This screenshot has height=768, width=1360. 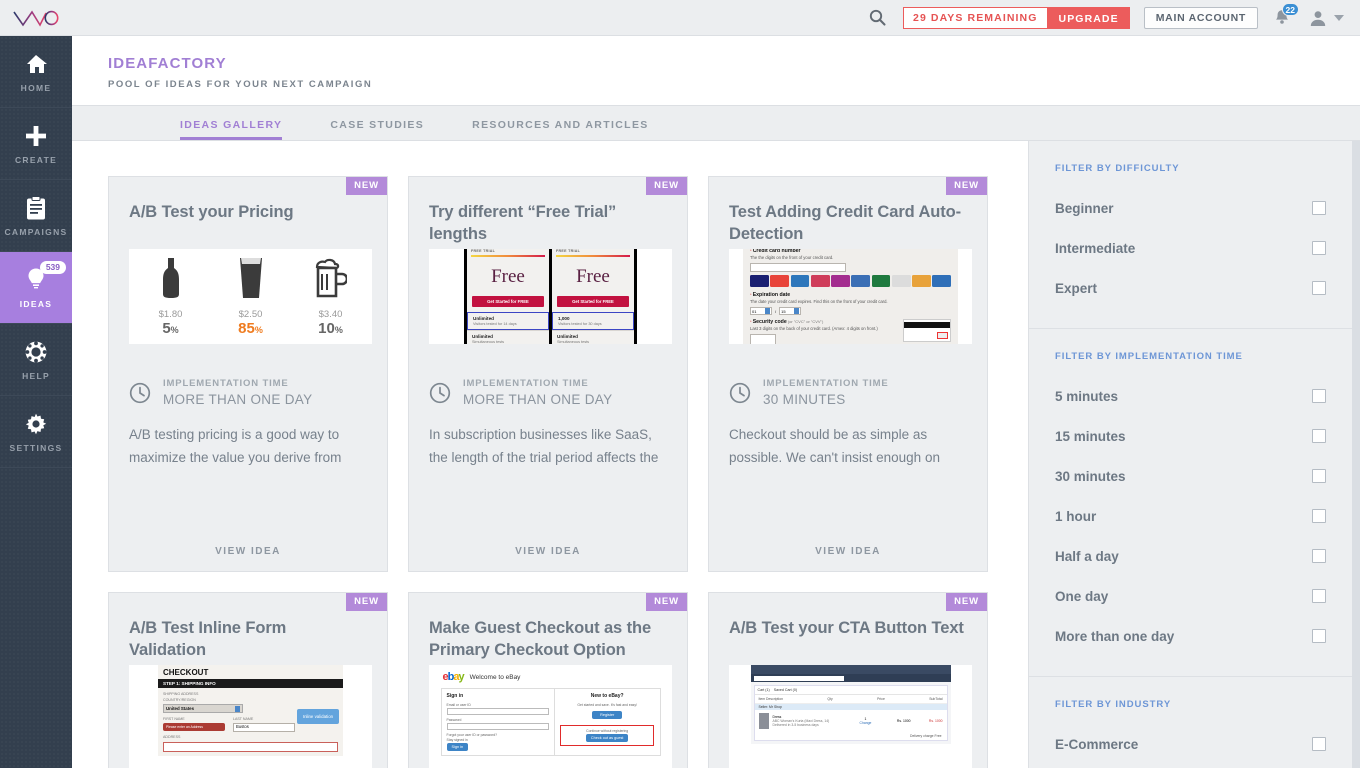 I want to click on cart-delivery-value: Free, so click(x=938, y=736).